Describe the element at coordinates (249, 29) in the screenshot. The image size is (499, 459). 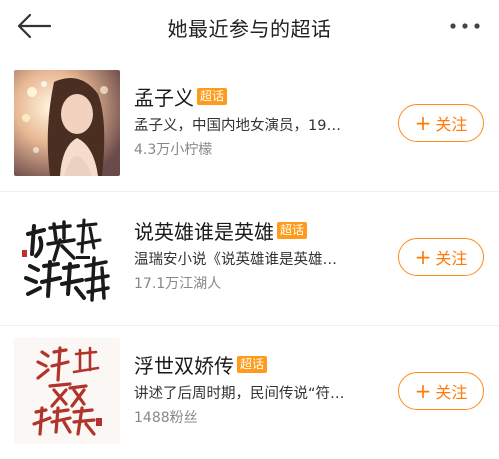
I see `page-title: 她最近参与的超话` at that location.